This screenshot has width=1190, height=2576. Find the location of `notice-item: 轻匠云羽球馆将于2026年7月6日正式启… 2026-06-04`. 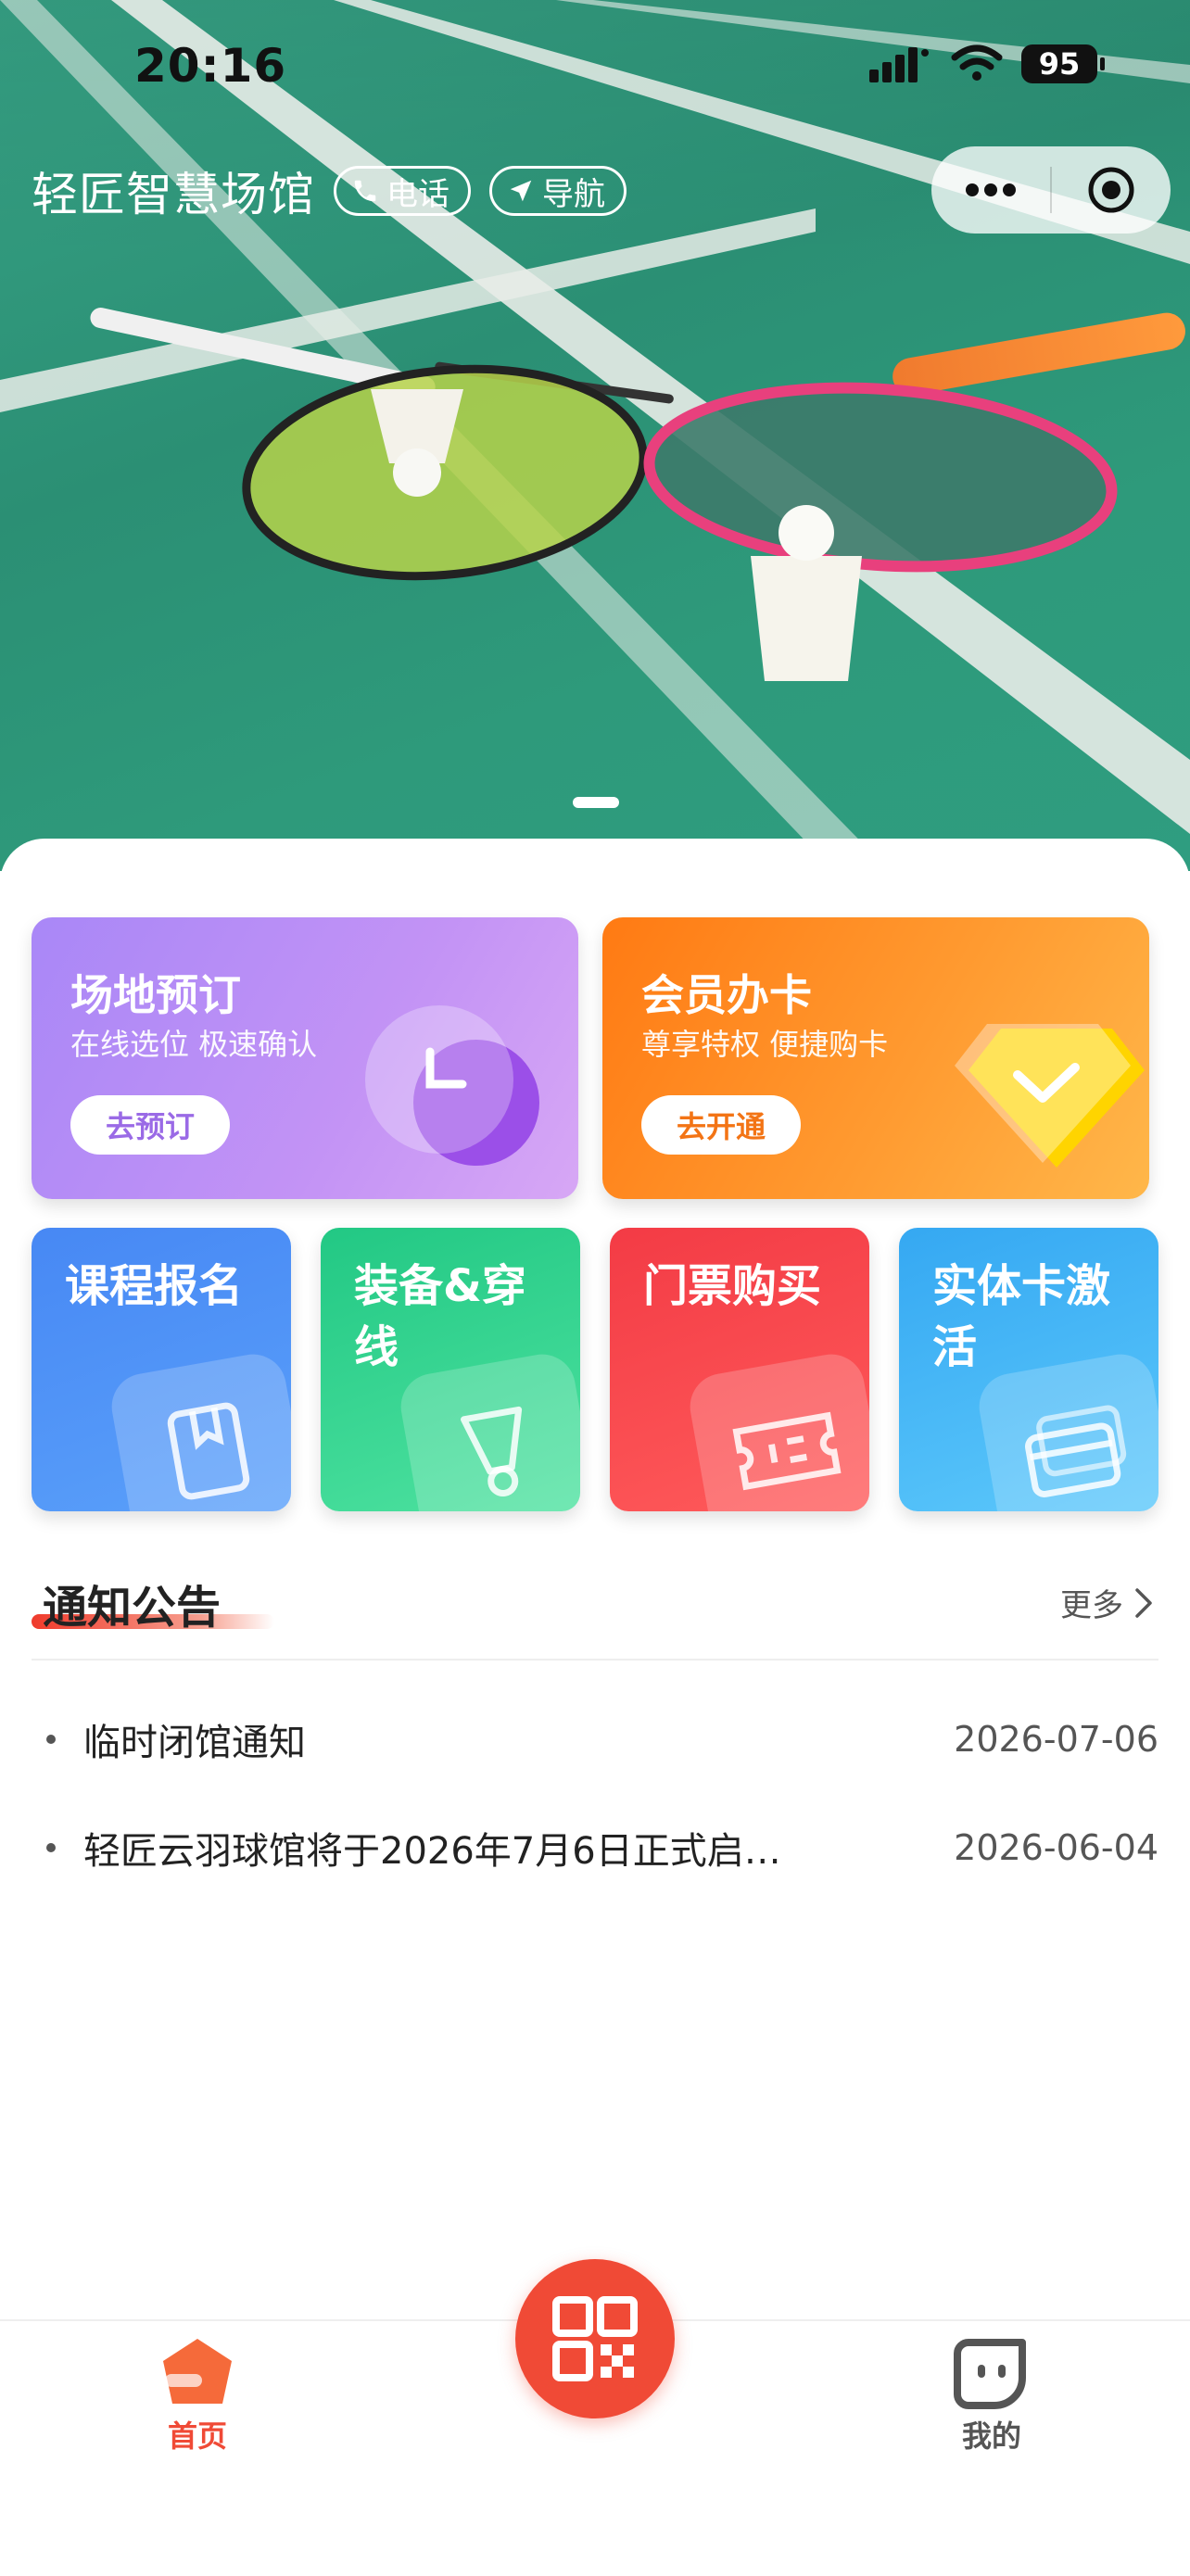

notice-item: 轻匠云羽球馆将于2026年7月6日正式启… 2026-06-04 is located at coordinates (602, 1848).